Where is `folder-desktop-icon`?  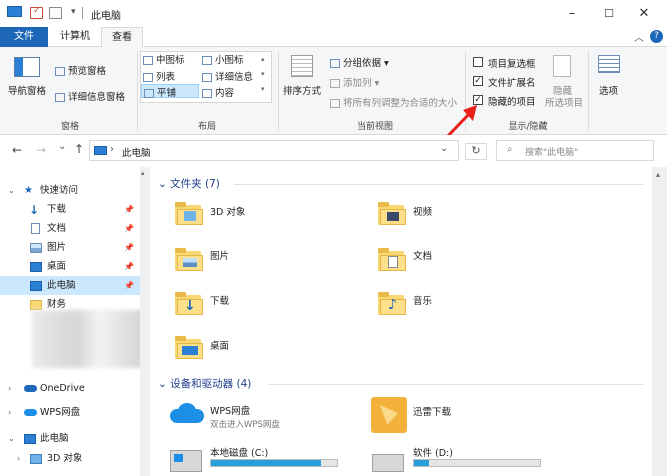
folder-desktop-icon is located at coordinates (189, 347).